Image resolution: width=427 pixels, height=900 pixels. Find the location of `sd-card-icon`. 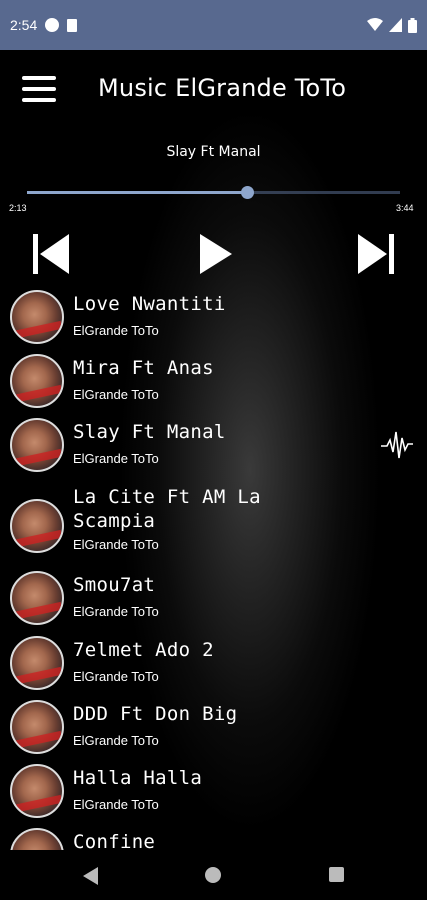

sd-card-icon is located at coordinates (72, 25).